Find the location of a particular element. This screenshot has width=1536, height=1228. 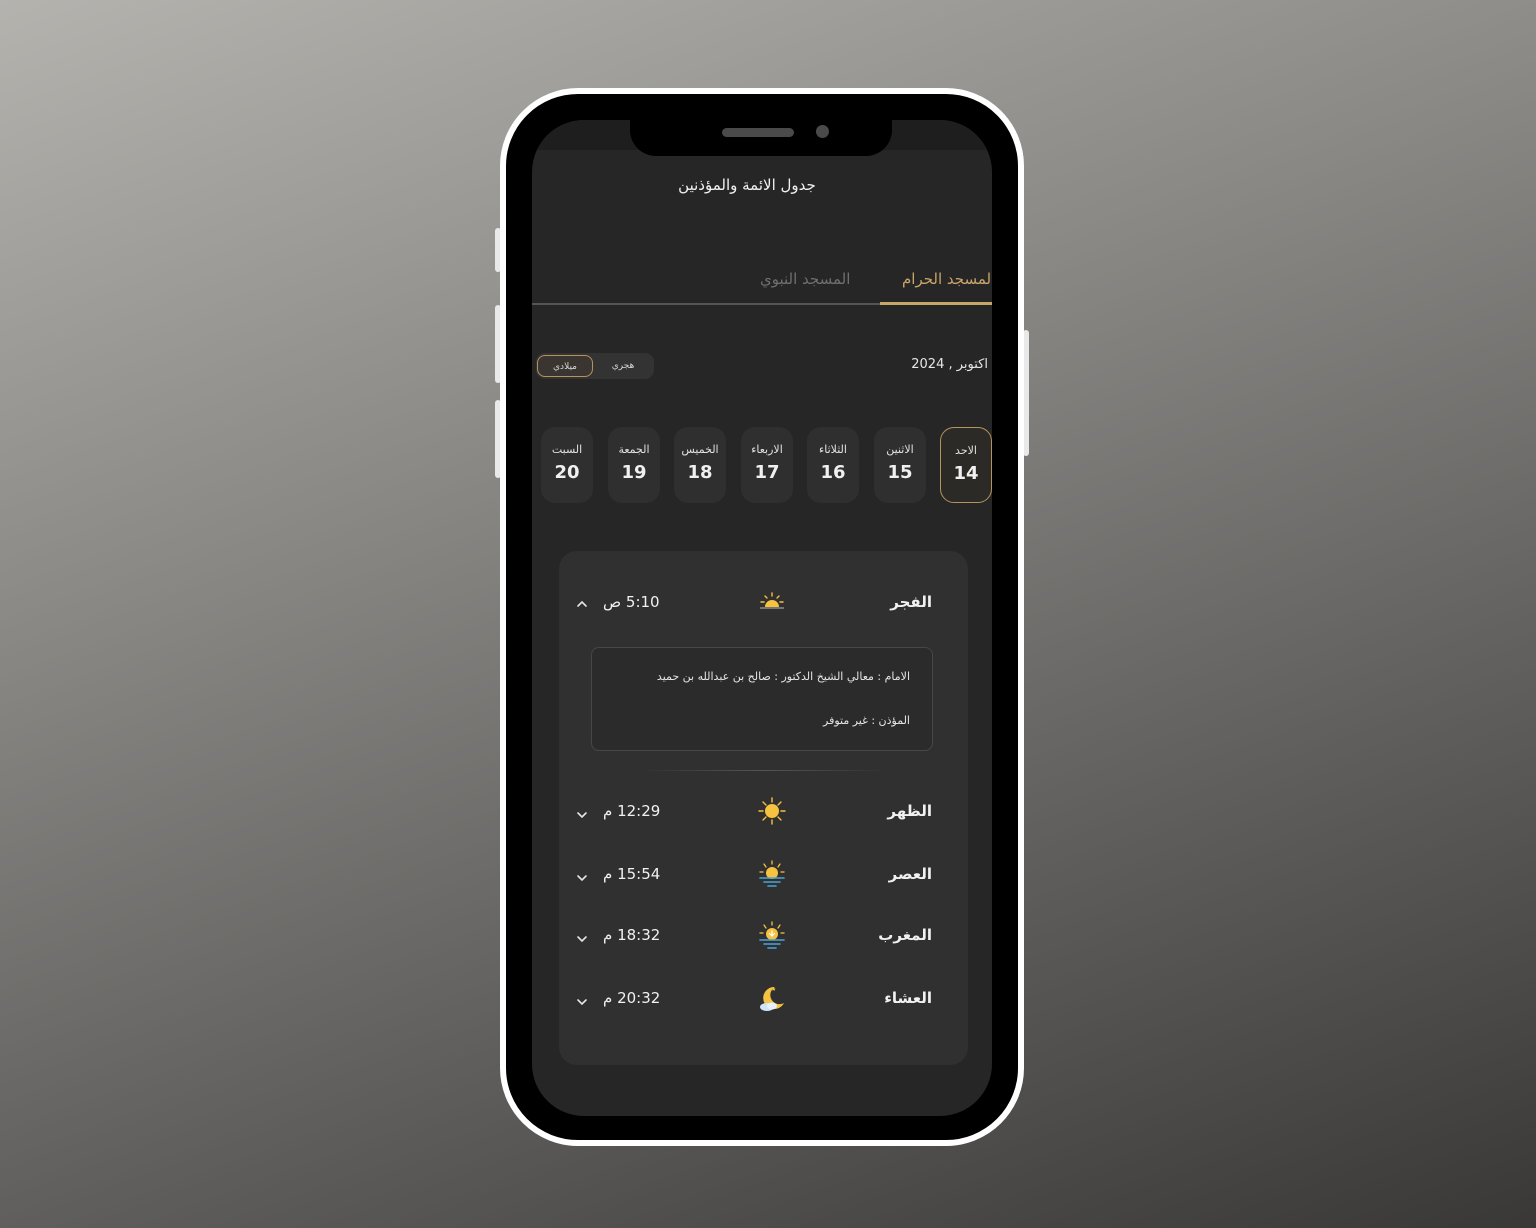

day-tuesday: الثلاثاء 16 is located at coordinates (833, 465).